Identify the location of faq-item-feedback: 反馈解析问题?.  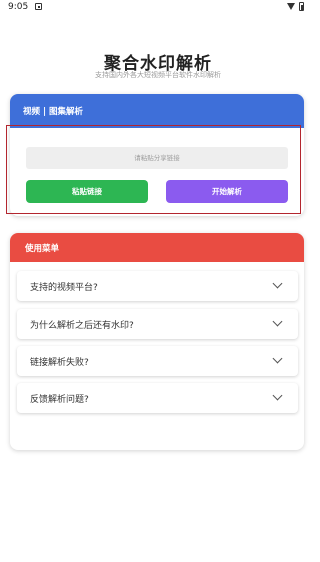
(157, 398).